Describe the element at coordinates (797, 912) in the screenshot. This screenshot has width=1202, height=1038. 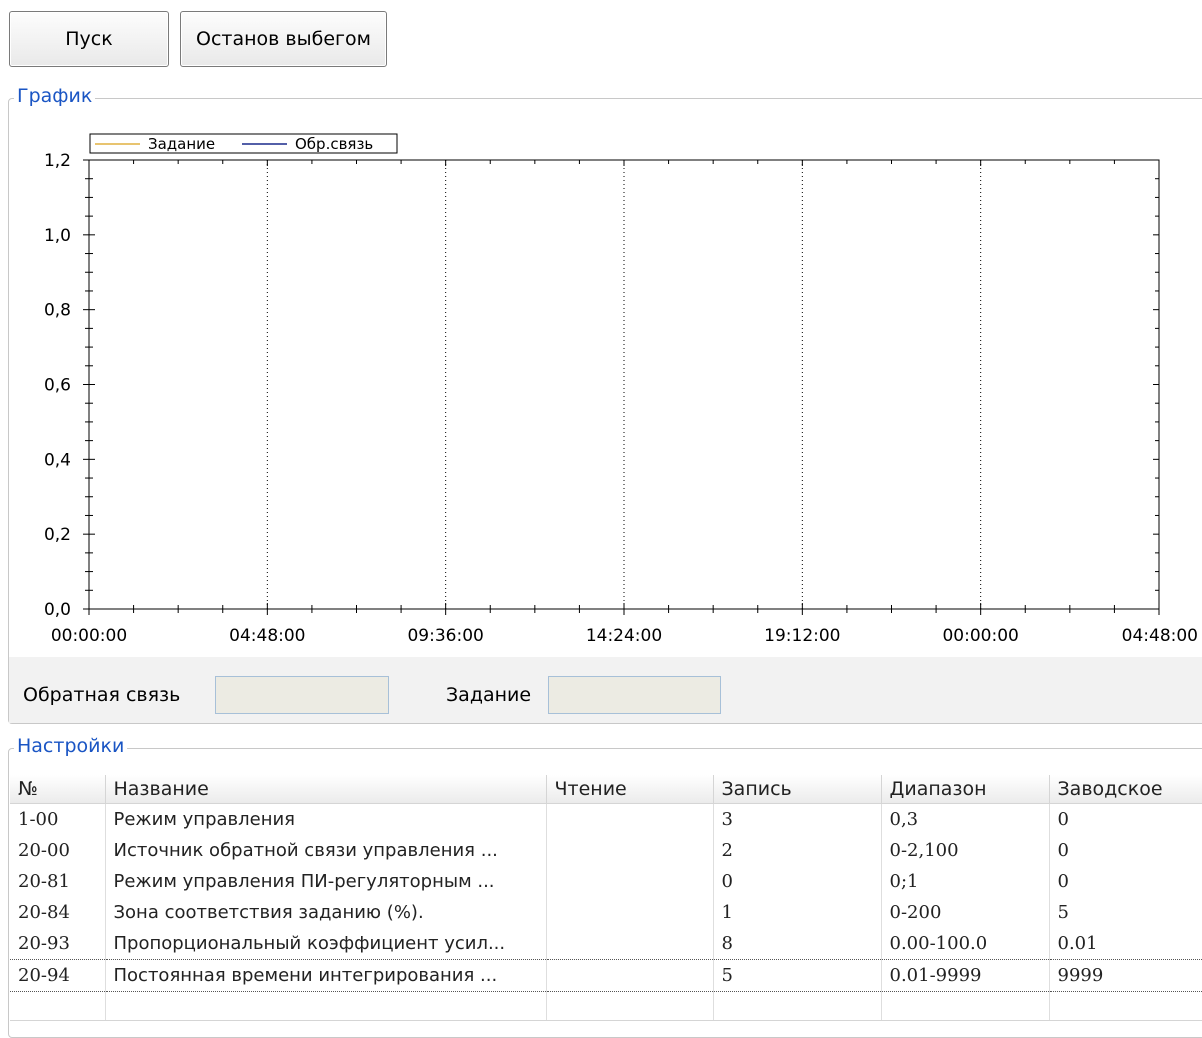
I see `cell-write: 1` at that location.